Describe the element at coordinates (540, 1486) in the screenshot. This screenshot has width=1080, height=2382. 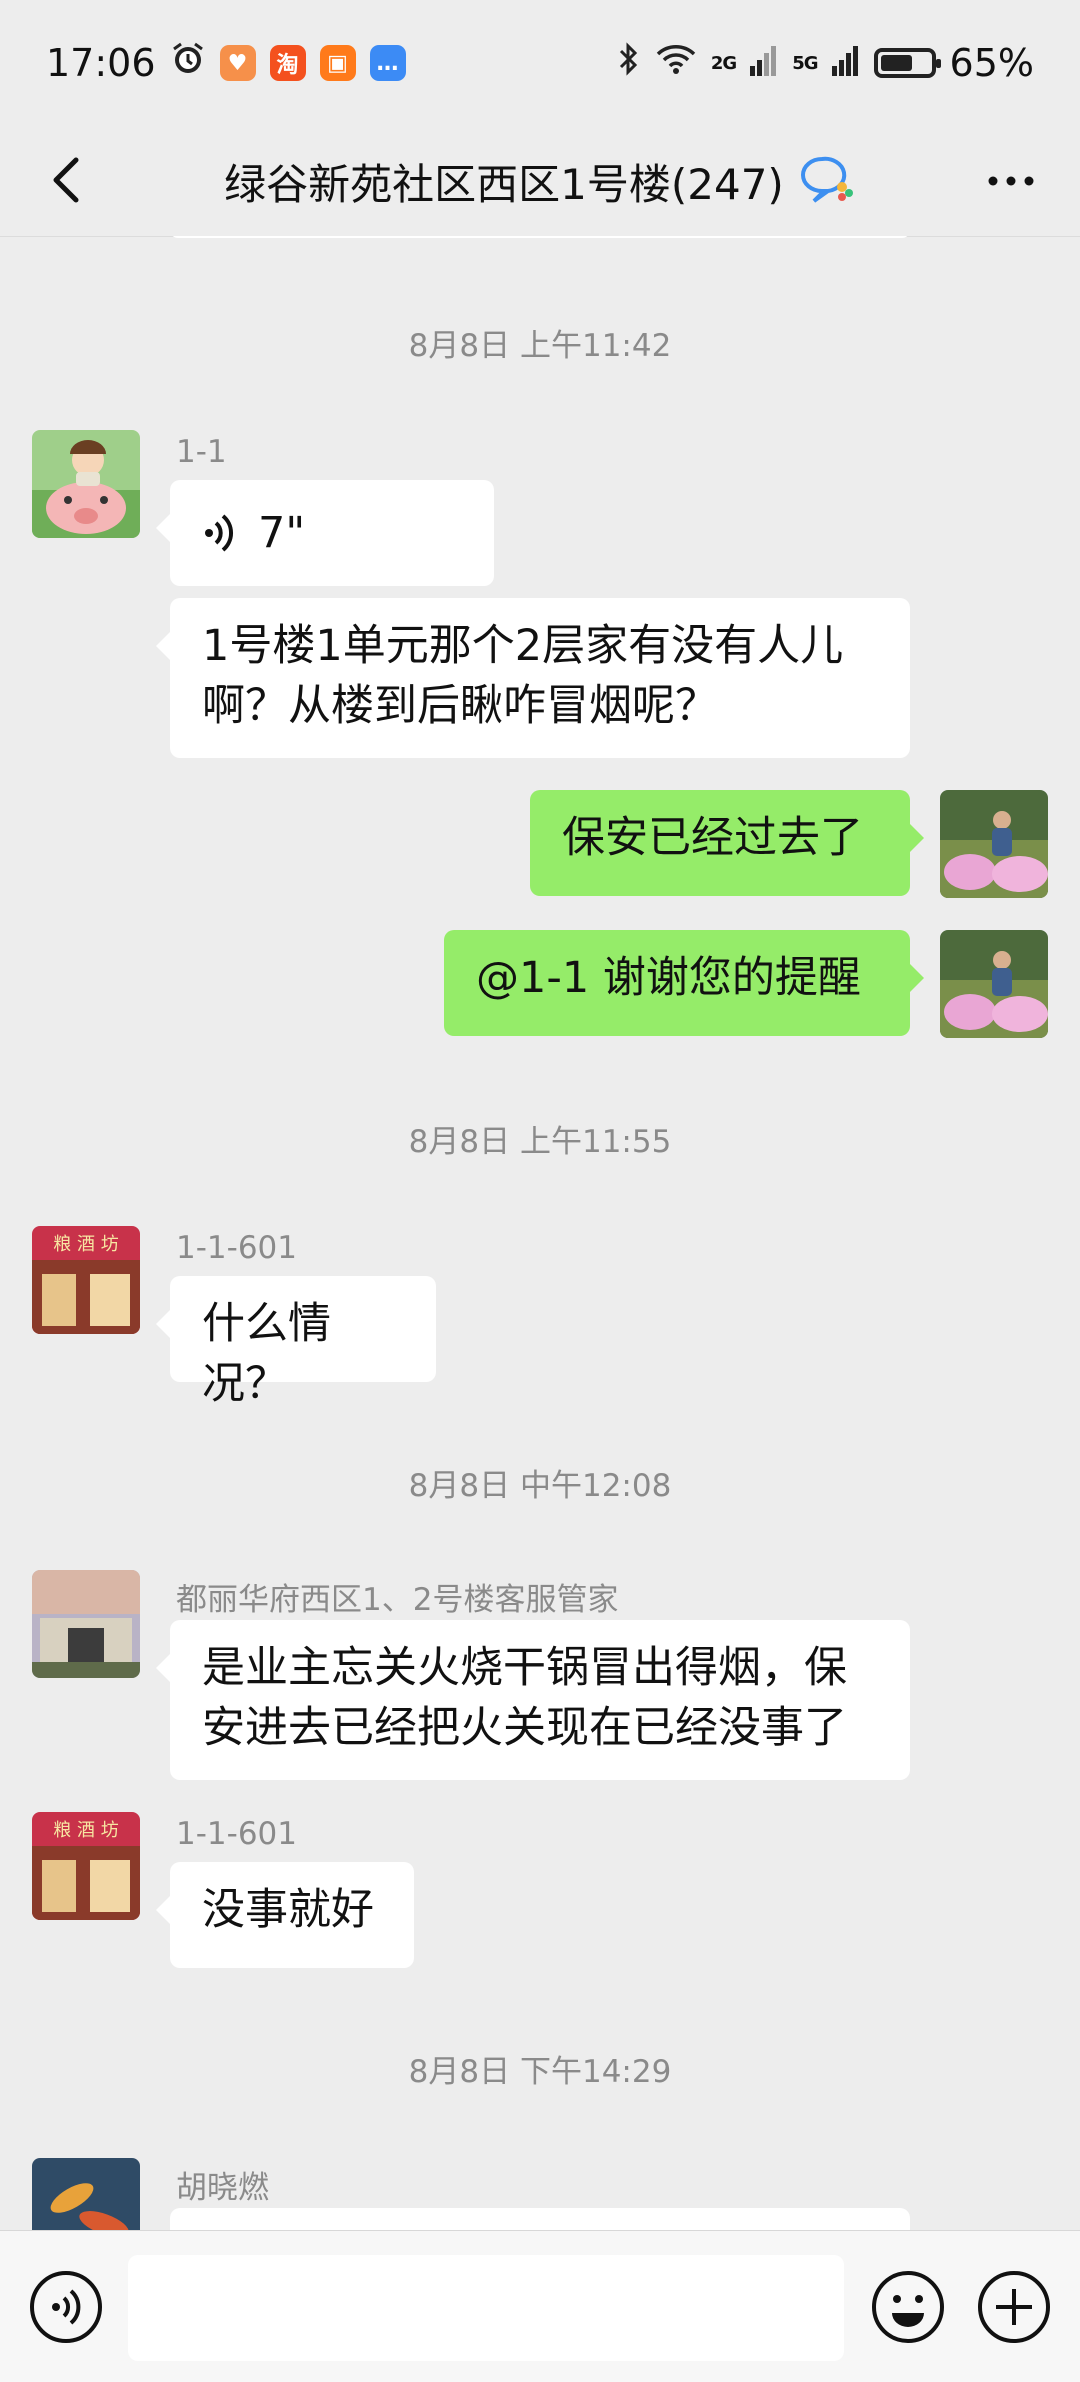
I see `timestamp: 8月8日 中午12:08` at that location.